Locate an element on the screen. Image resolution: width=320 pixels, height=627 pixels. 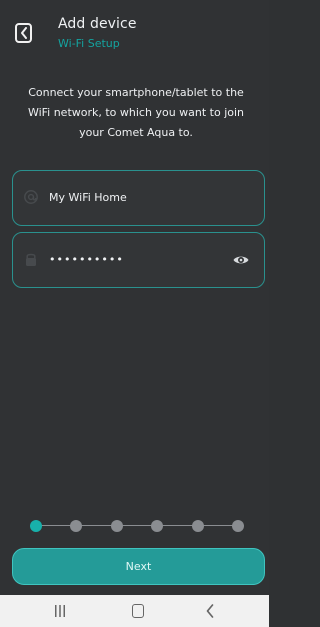
page-subtitle: Wi-Fi Setup is located at coordinates (89, 43).